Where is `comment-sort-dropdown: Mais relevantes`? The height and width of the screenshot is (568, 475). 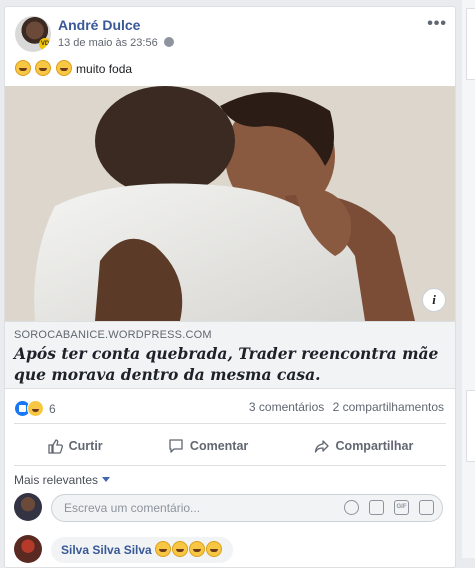
comment-sort-dropdown: Mais relevantes is located at coordinates (62, 480).